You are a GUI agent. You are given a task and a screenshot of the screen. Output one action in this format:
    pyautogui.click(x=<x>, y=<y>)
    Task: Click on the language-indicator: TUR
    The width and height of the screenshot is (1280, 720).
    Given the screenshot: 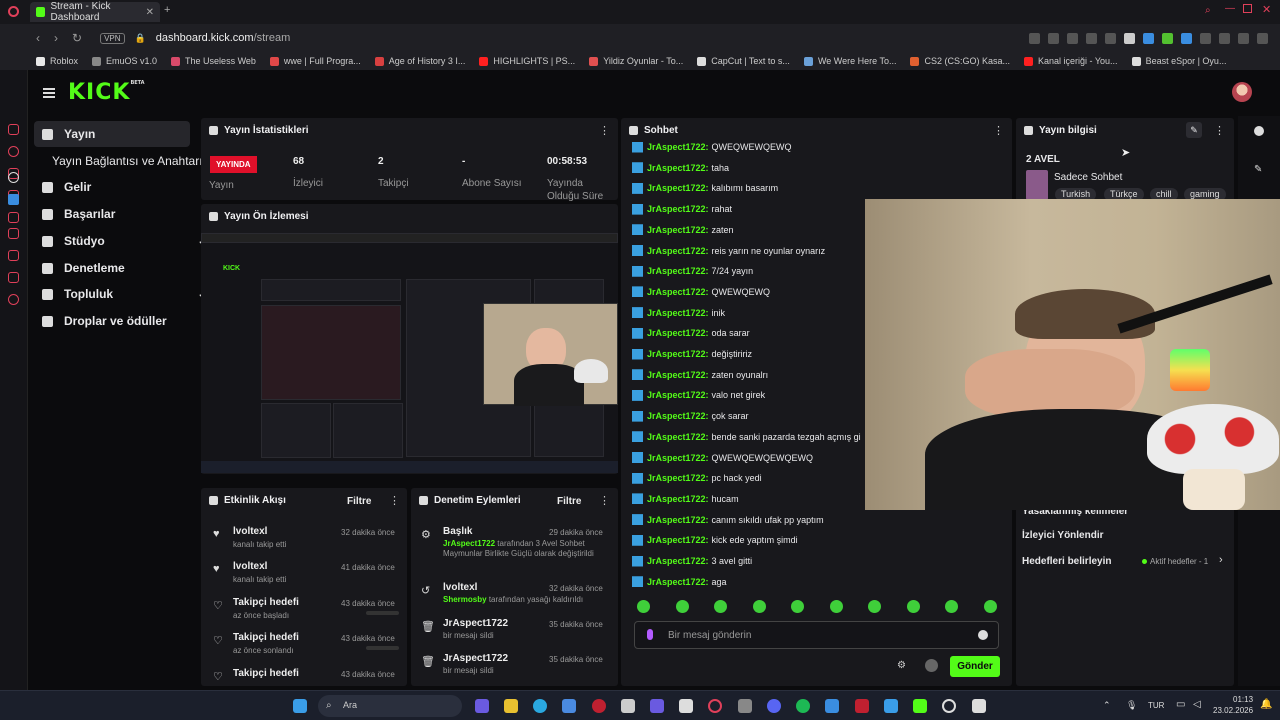 What is the action you would take?
    pyautogui.click(x=1156, y=705)
    